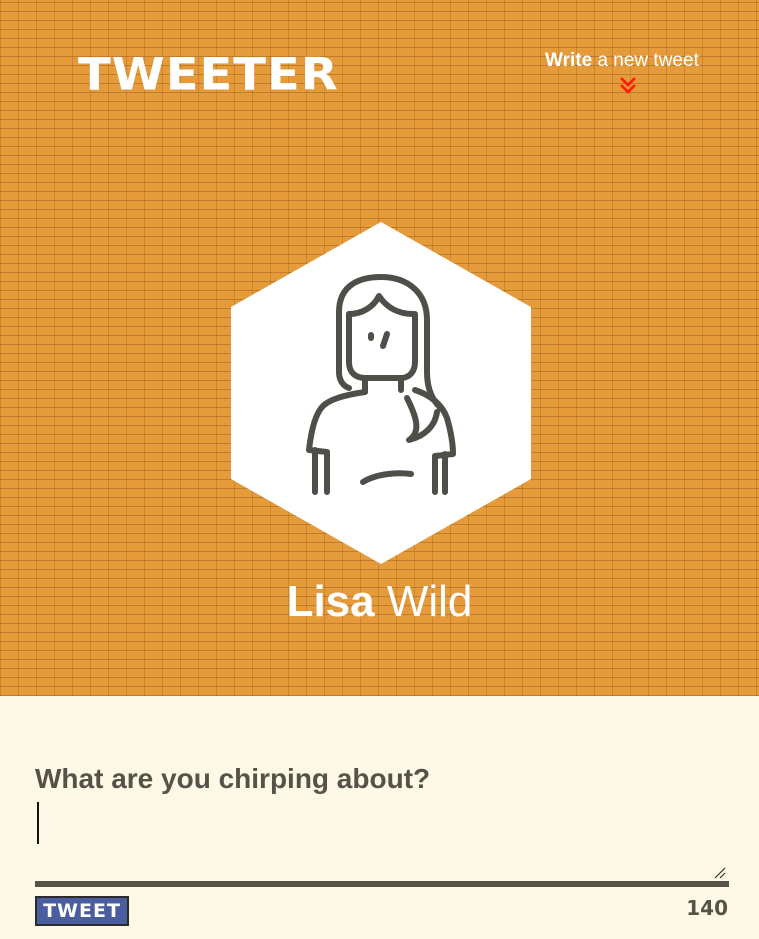 The height and width of the screenshot is (939, 759). Describe the element at coordinates (569, 60) in the screenshot. I see `write-link-bold: Write` at that location.